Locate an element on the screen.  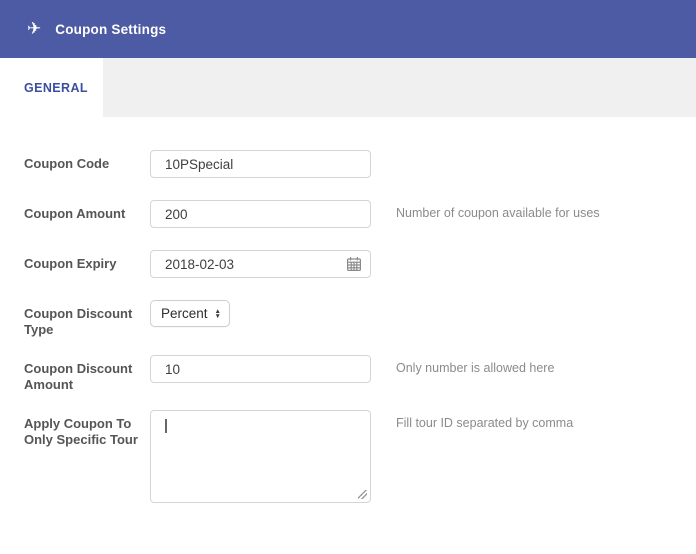
coupon-code-label: Coupon Code is located at coordinates (67, 163).